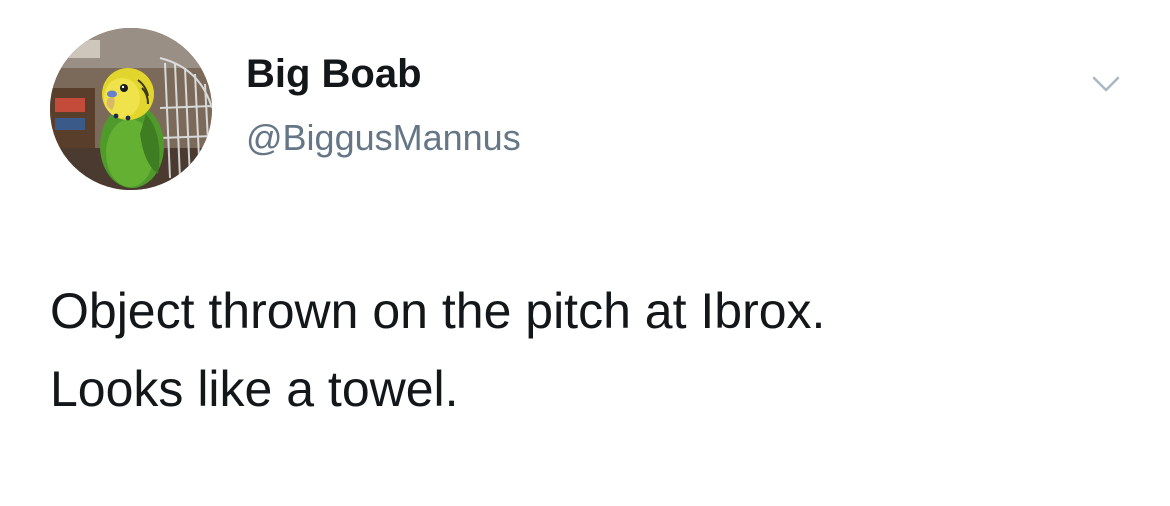  I want to click on author-handle: @BiggusMannus, so click(383, 137).